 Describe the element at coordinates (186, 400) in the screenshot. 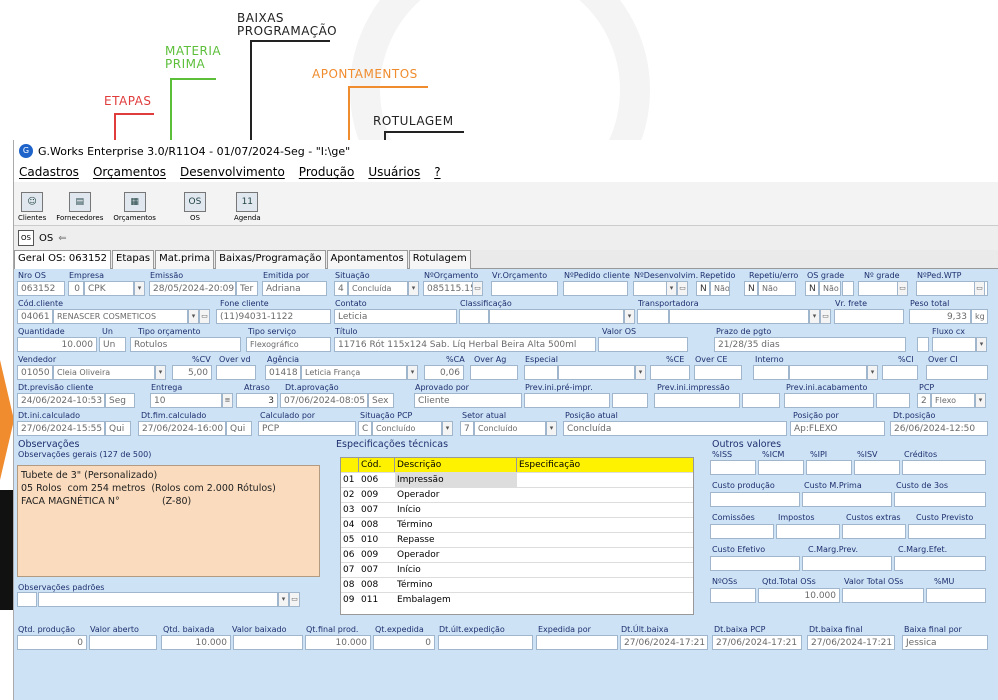

I see `entrega-field: 10` at that location.